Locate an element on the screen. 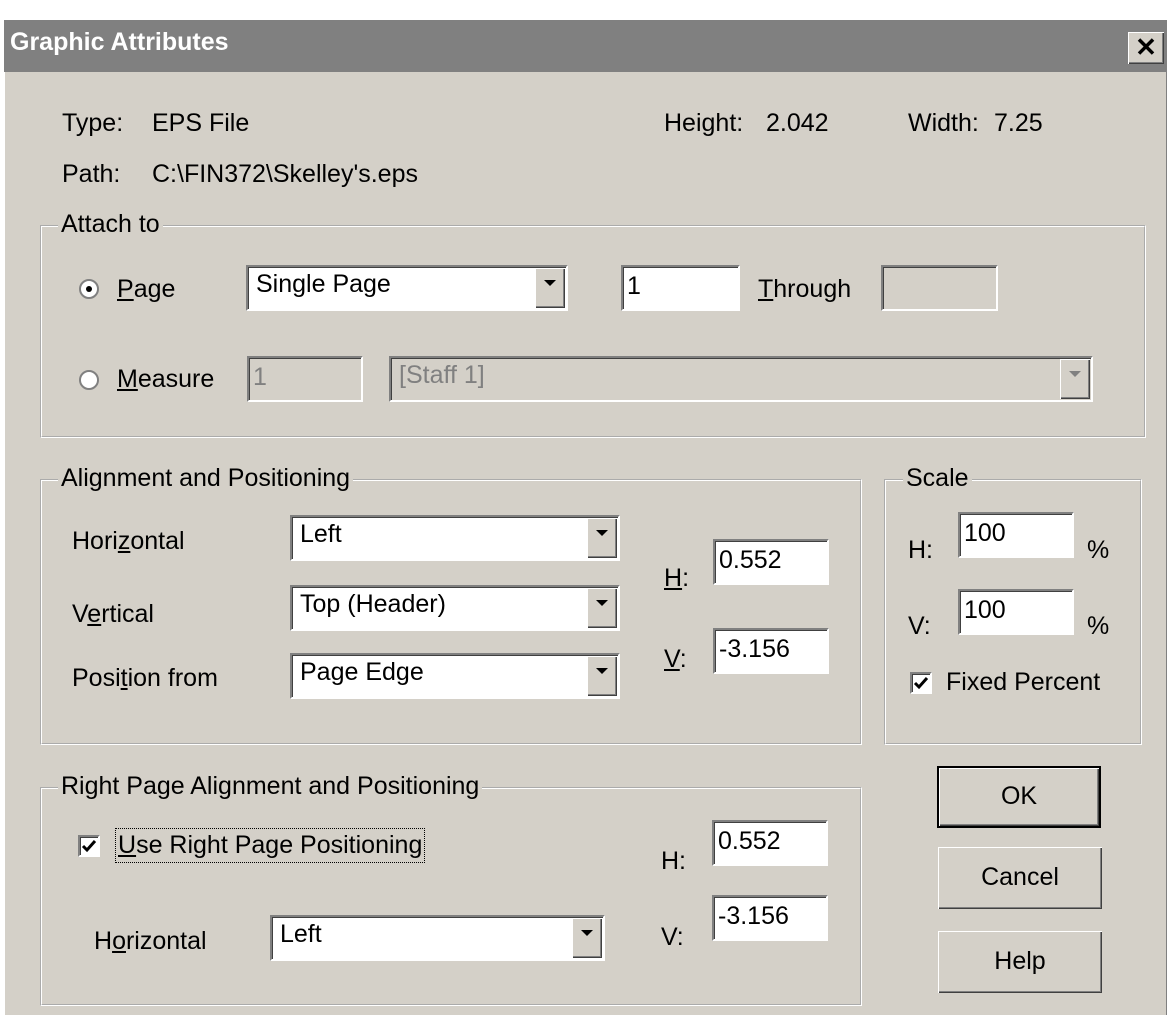  fixed-percent-label: Fixed Percent is located at coordinates (1023, 682).